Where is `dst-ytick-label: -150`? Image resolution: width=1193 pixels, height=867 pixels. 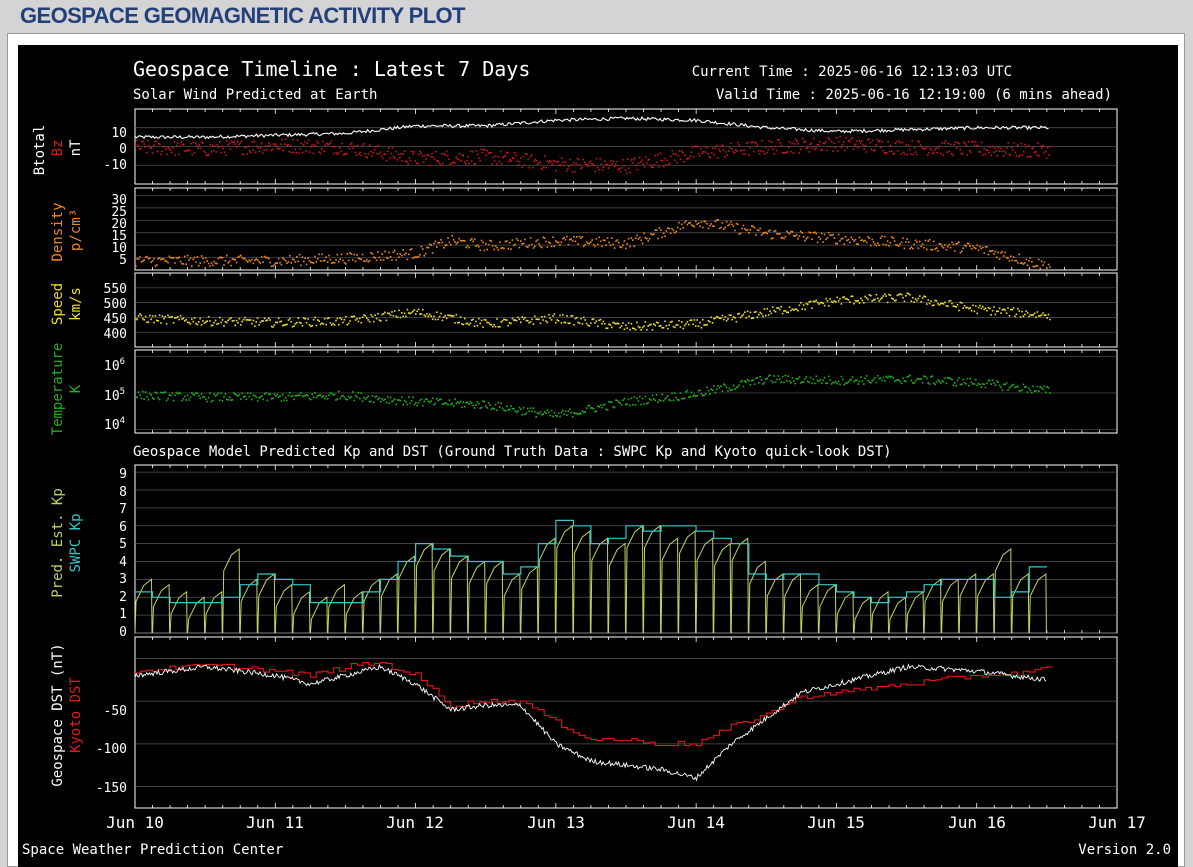 dst-ytick-label: -150 is located at coordinates (111, 788).